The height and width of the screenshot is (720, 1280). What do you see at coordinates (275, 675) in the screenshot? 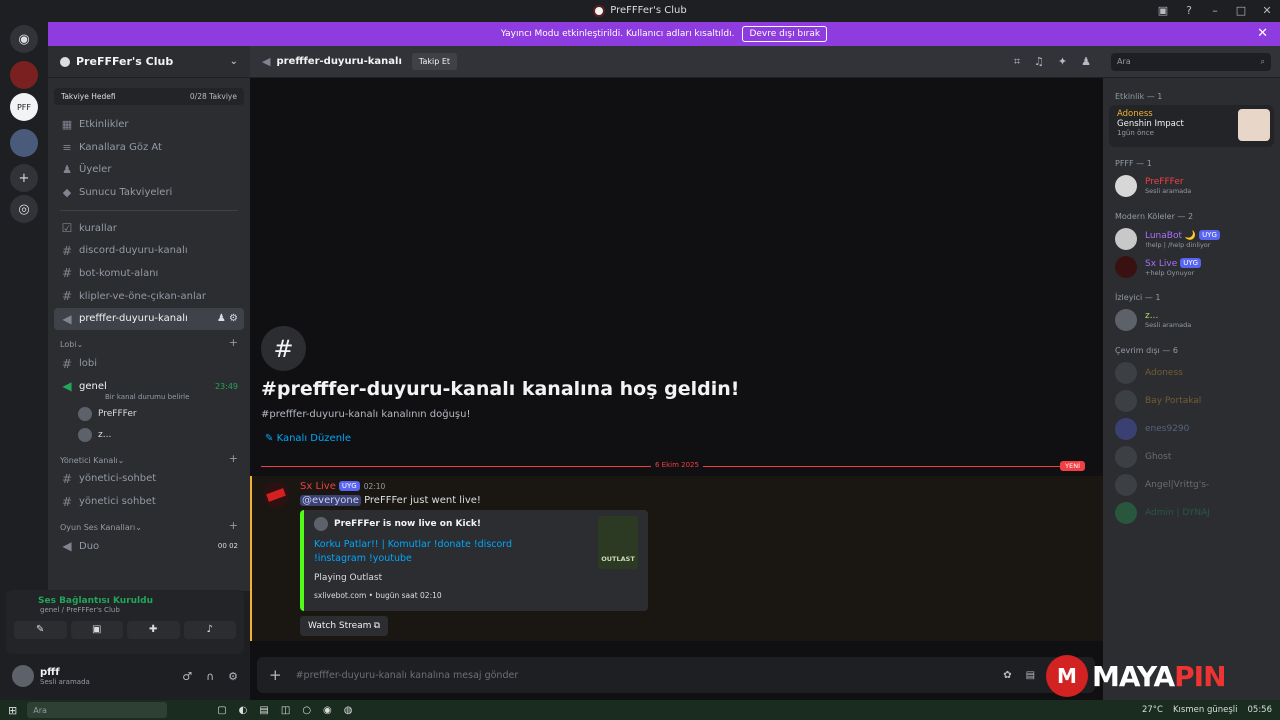
I see `add-attachment-icon: +` at bounding box center [275, 675].